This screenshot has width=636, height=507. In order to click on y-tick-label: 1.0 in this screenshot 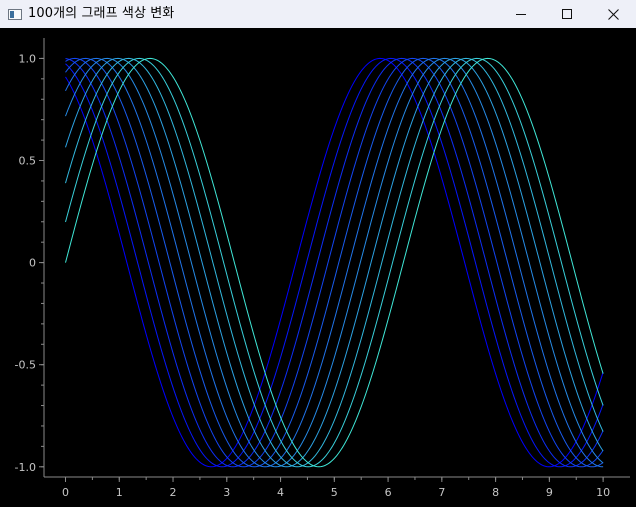, I will do `click(28, 58)`.